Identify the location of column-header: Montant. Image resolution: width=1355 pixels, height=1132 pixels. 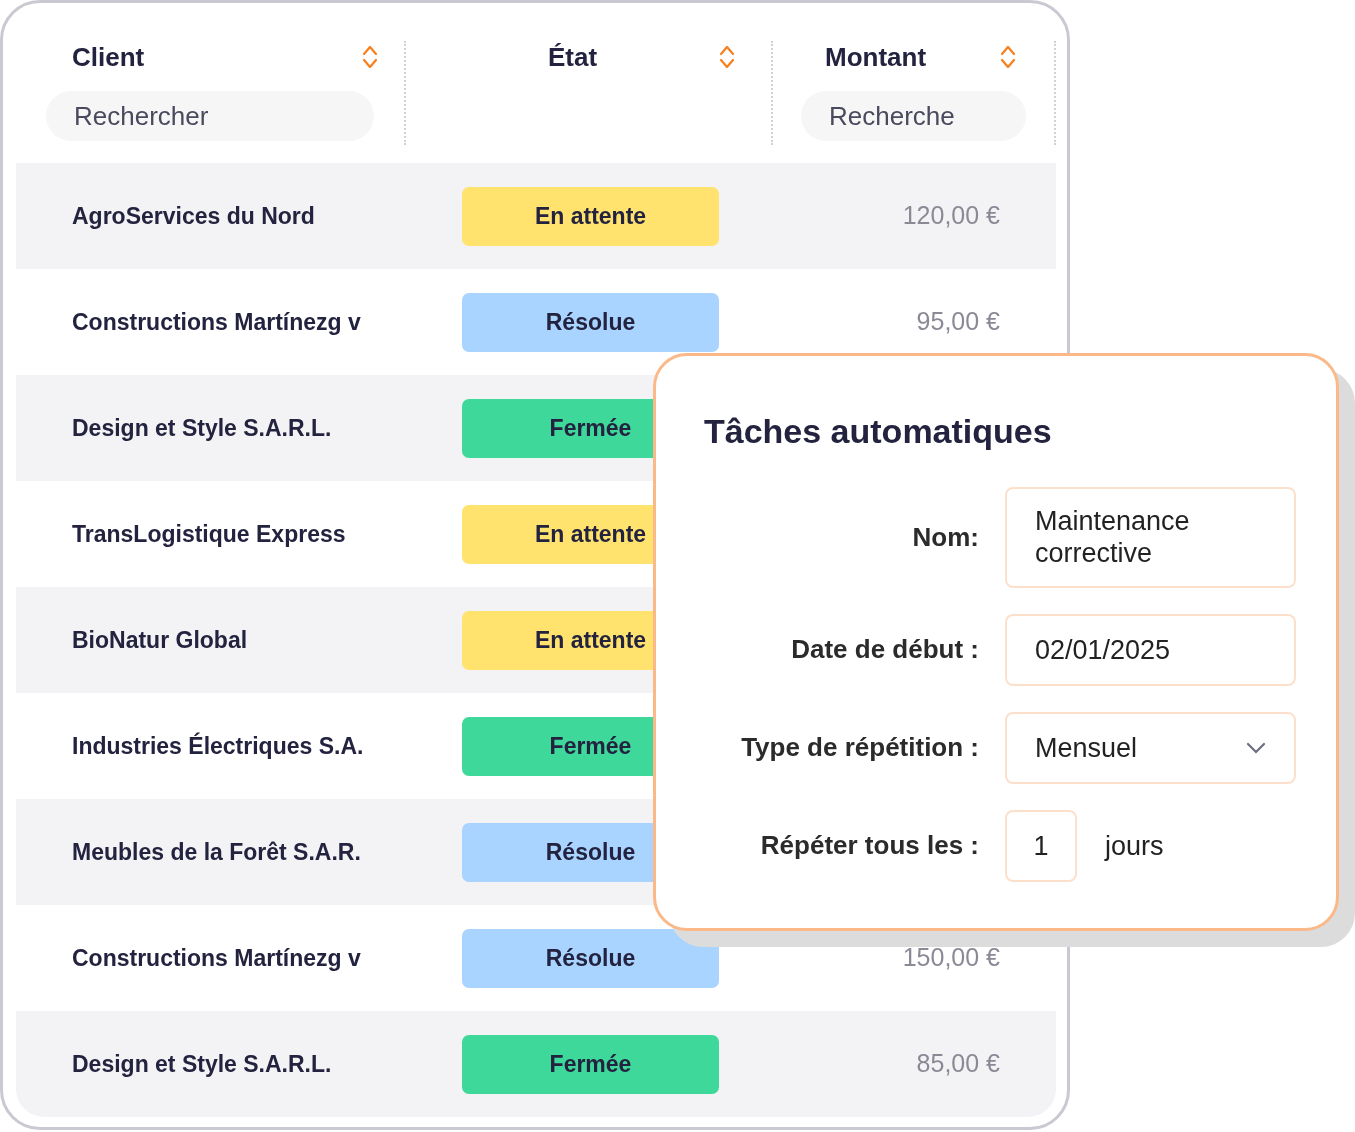
(876, 57).